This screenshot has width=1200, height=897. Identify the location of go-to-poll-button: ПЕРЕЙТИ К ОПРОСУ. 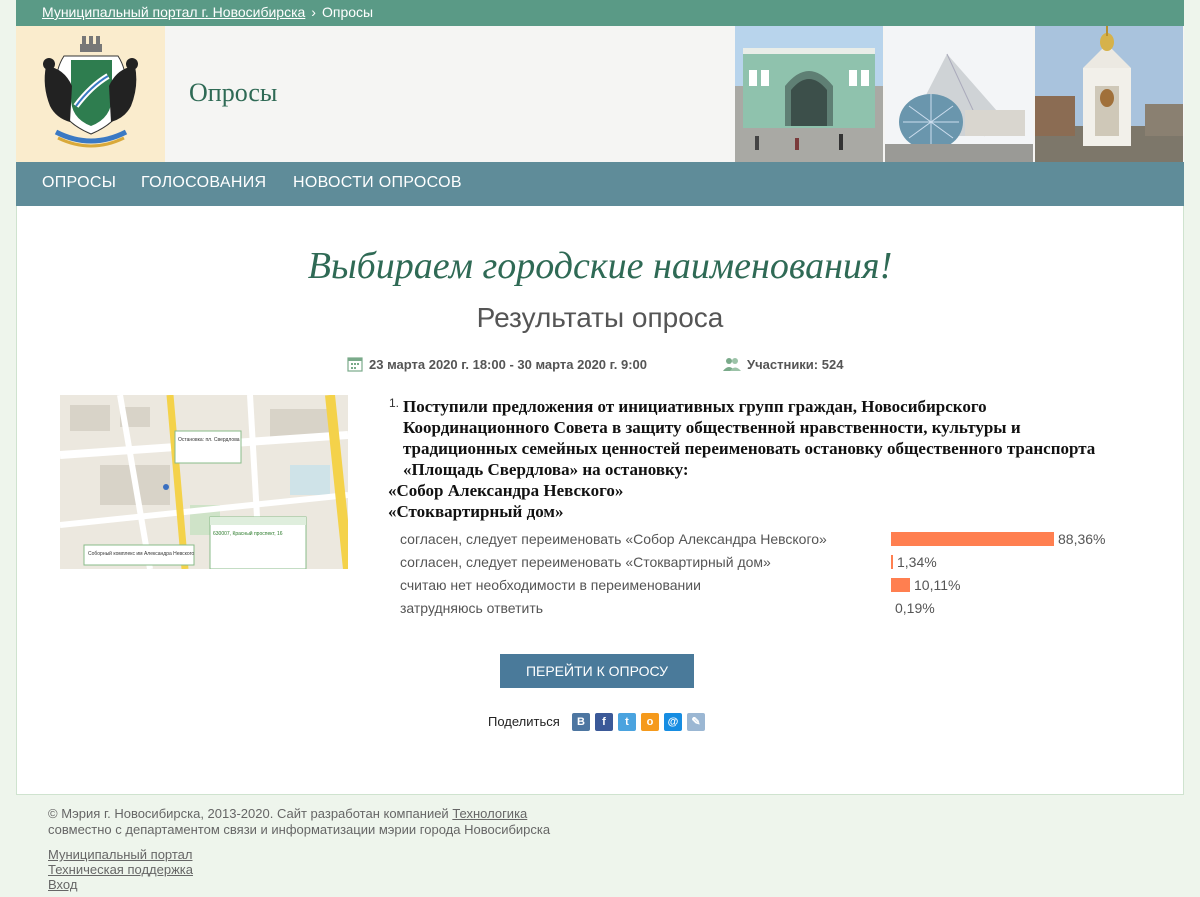
(597, 671).